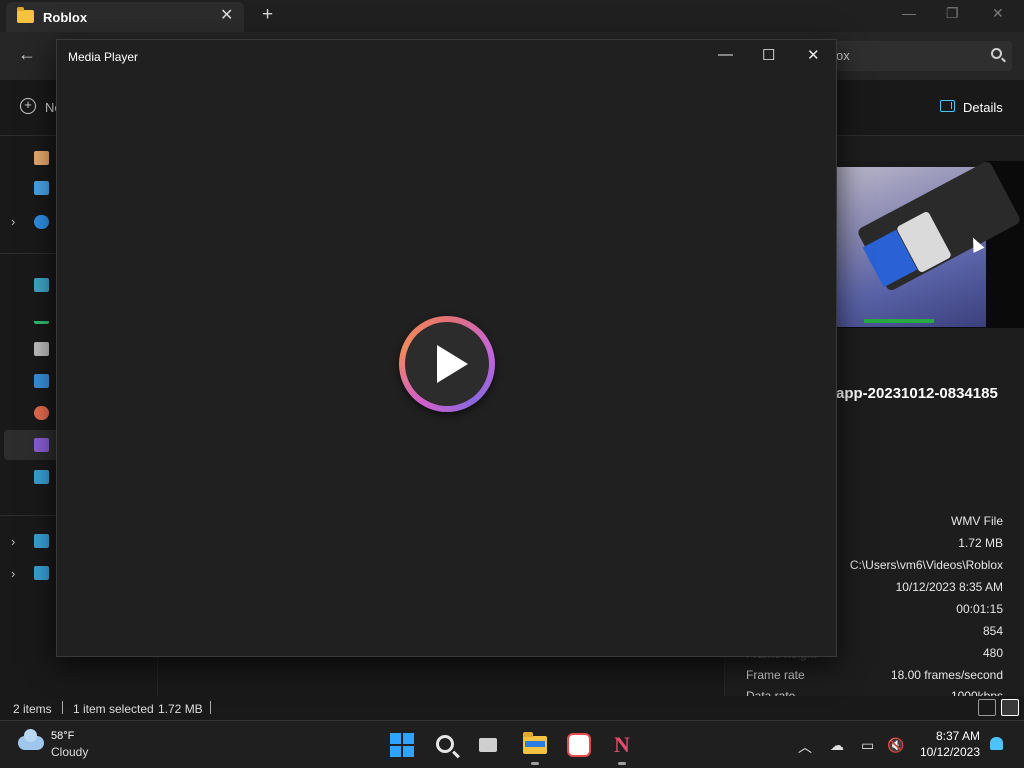 The height and width of the screenshot is (768, 1024). What do you see at coordinates (69, 752) in the screenshot?
I see `weather-condition: Cloudy` at bounding box center [69, 752].